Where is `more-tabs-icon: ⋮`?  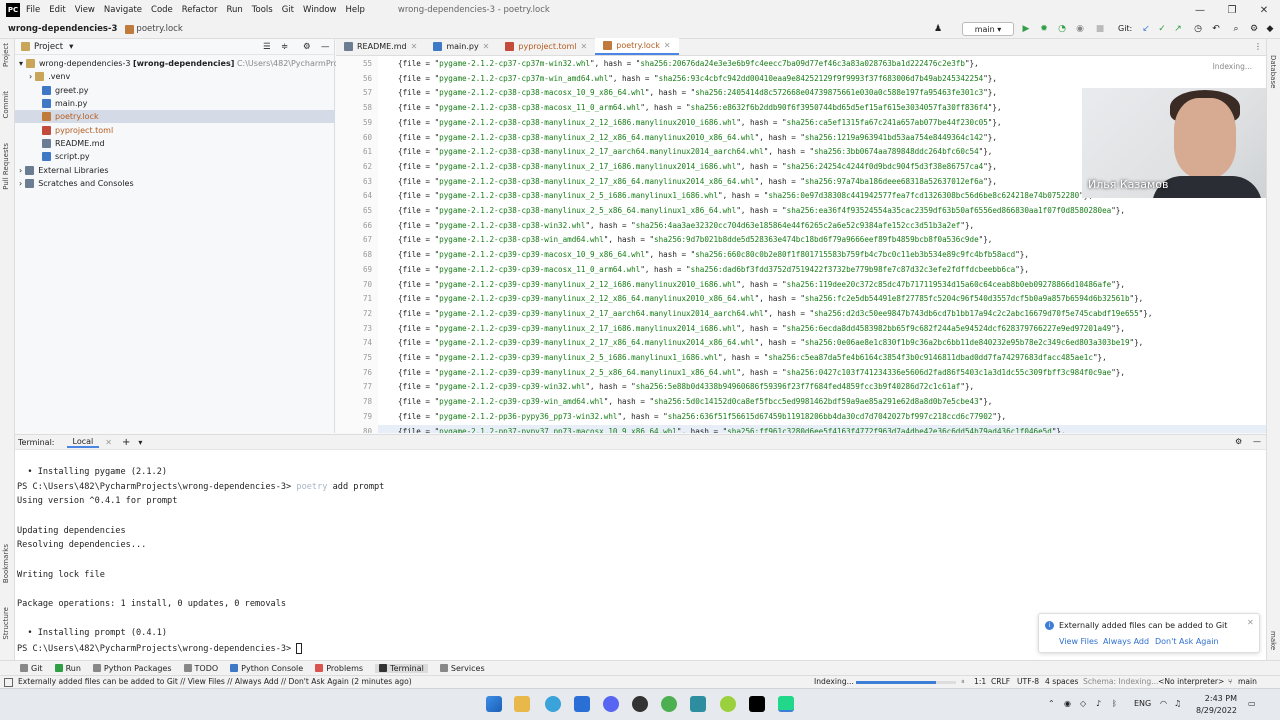 more-tabs-icon: ⋮ is located at coordinates (1258, 46).